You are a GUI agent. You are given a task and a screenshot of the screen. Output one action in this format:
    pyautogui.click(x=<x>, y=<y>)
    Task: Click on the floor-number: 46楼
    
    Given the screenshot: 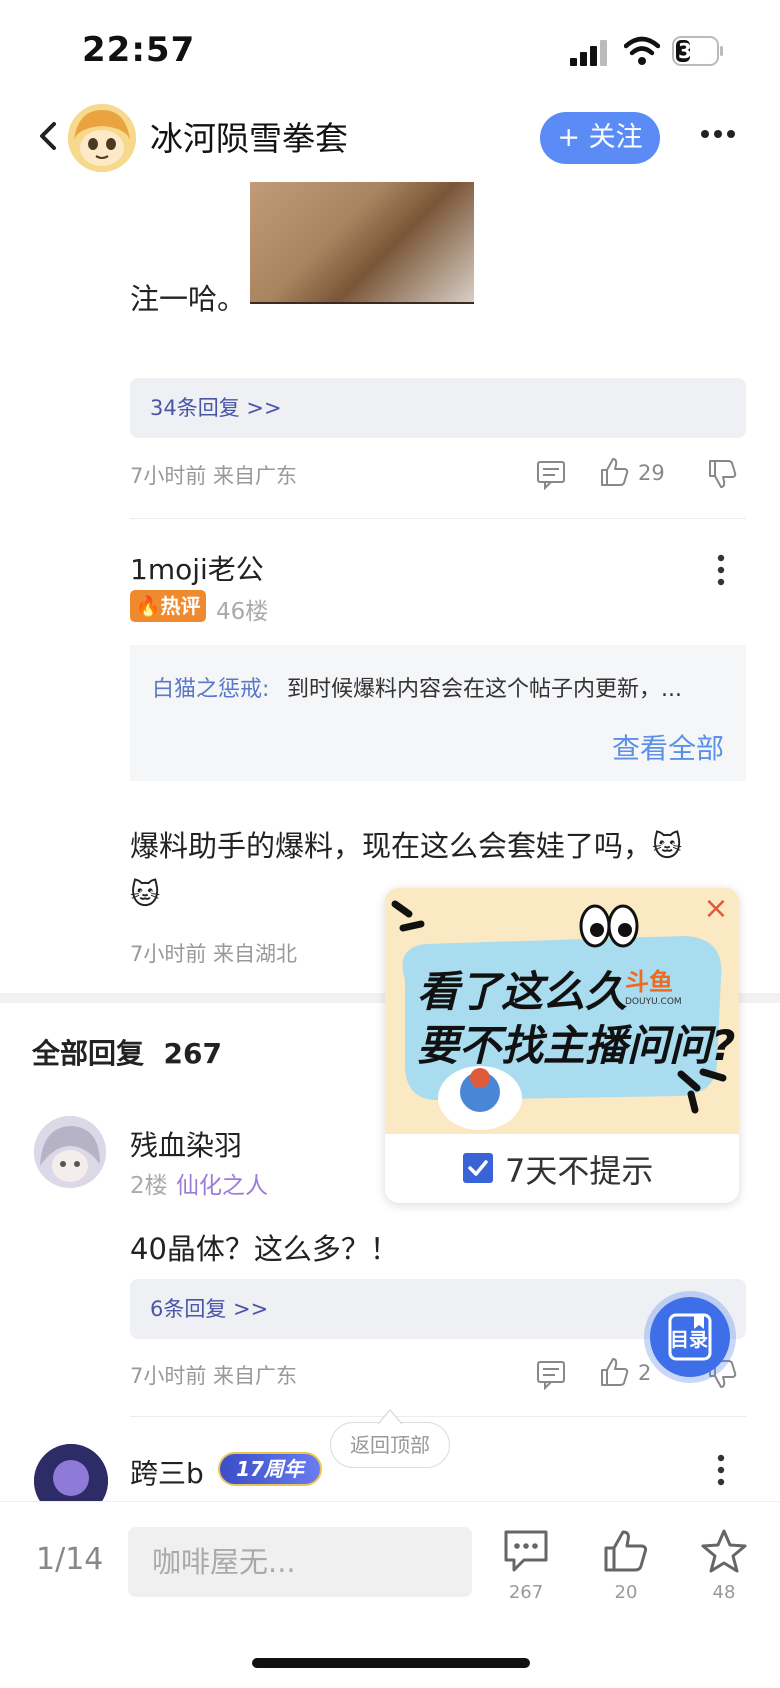 What is the action you would take?
    pyautogui.click(x=242, y=612)
    